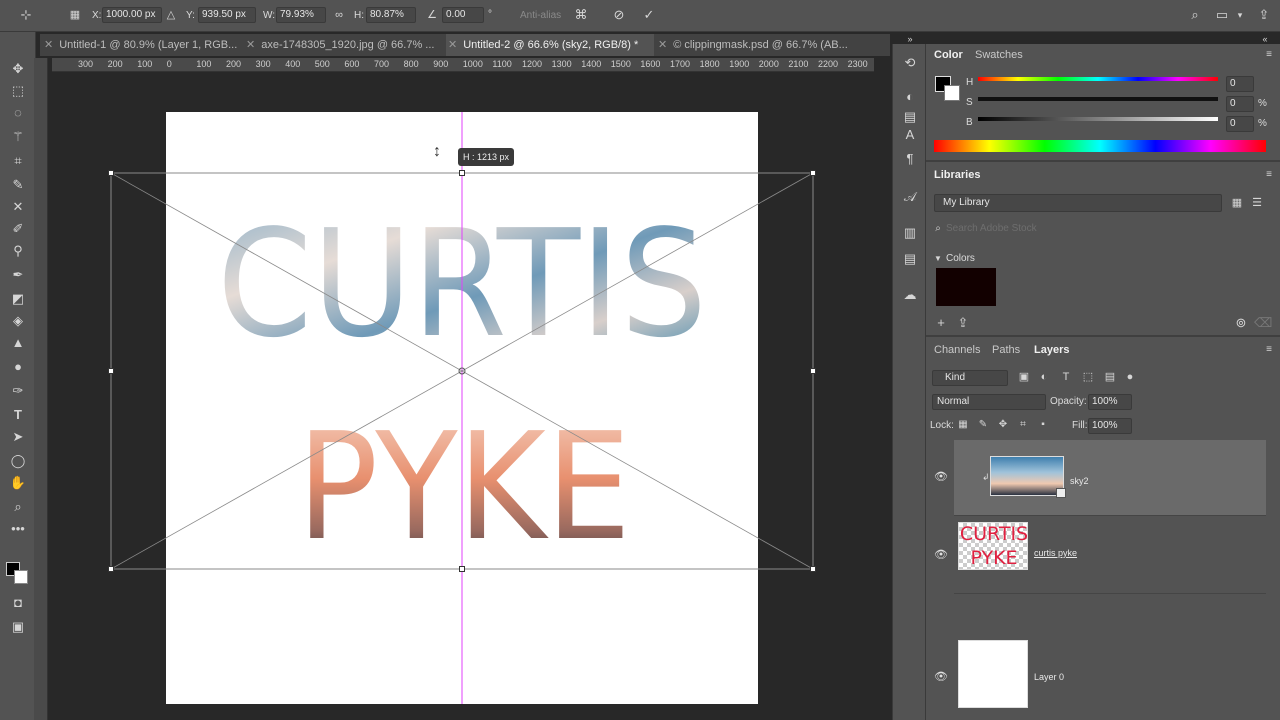 The width and height of the screenshot is (1280, 720). I want to click on library-select: My Library, so click(1078, 203).